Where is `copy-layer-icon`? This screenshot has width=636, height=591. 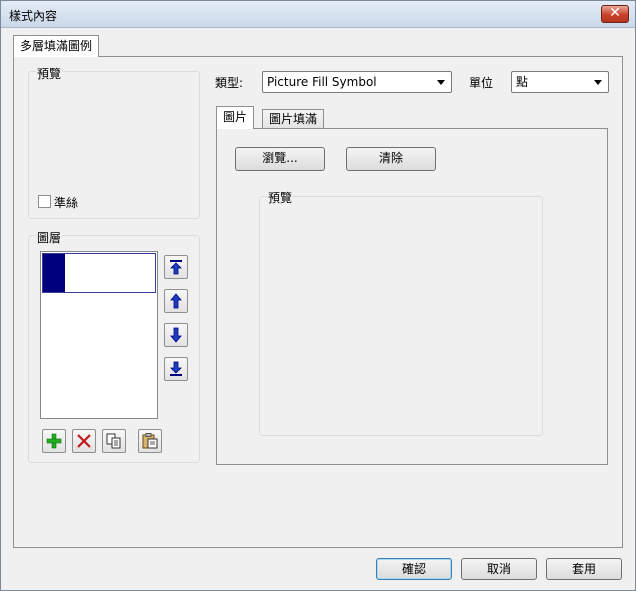
copy-layer-icon is located at coordinates (113, 441).